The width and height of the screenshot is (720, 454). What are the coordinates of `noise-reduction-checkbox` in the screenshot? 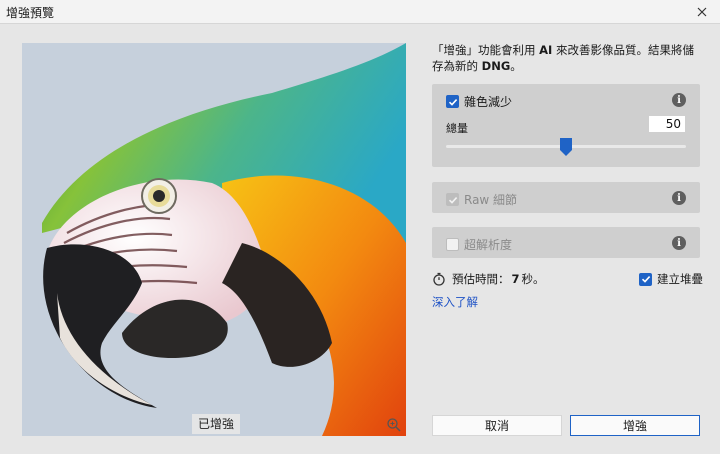 It's located at (452, 101).